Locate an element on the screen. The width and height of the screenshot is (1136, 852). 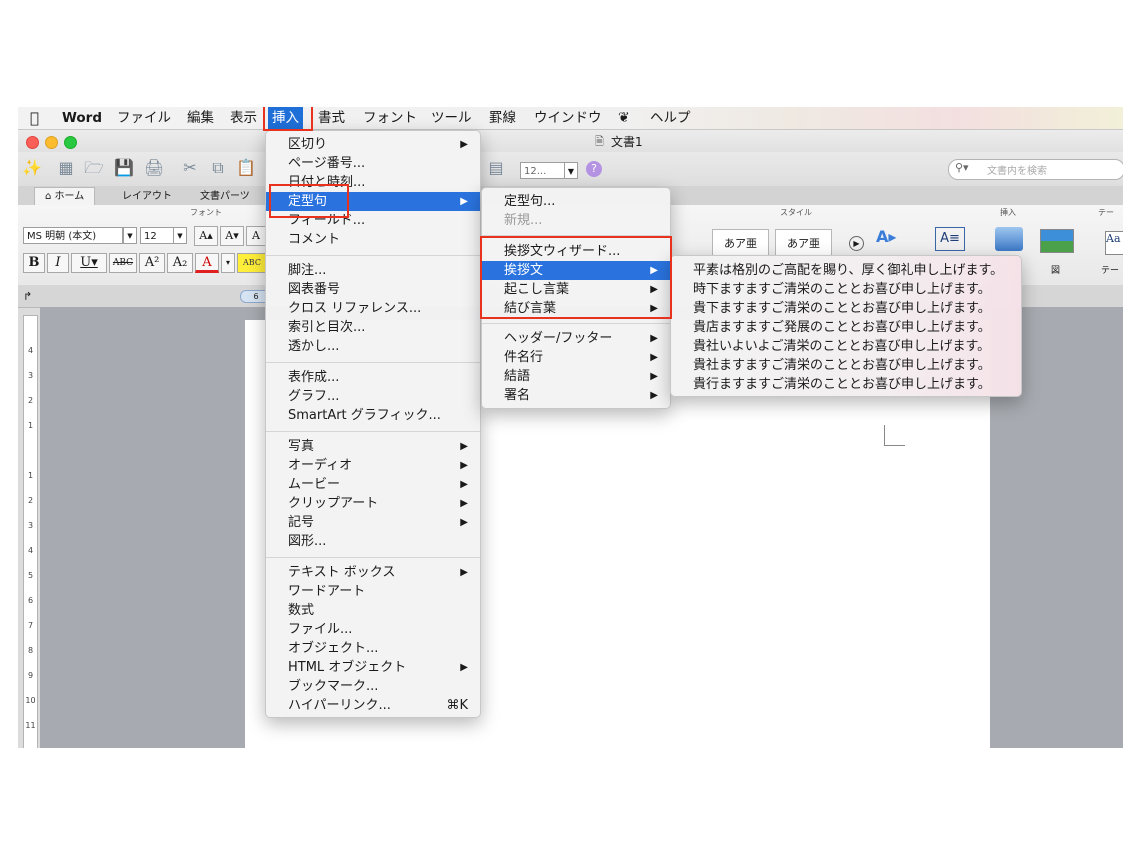
paste-icon: 📋 is located at coordinates (246, 168).